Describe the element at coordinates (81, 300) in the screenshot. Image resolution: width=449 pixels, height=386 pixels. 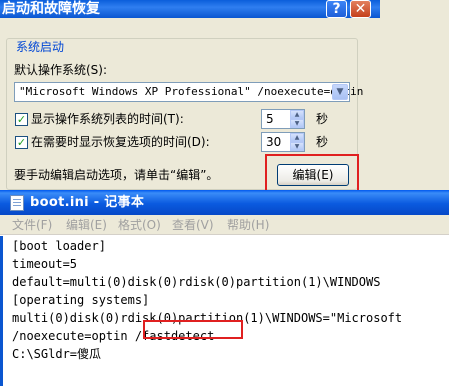
I see `text-line: [operating systems]` at that location.